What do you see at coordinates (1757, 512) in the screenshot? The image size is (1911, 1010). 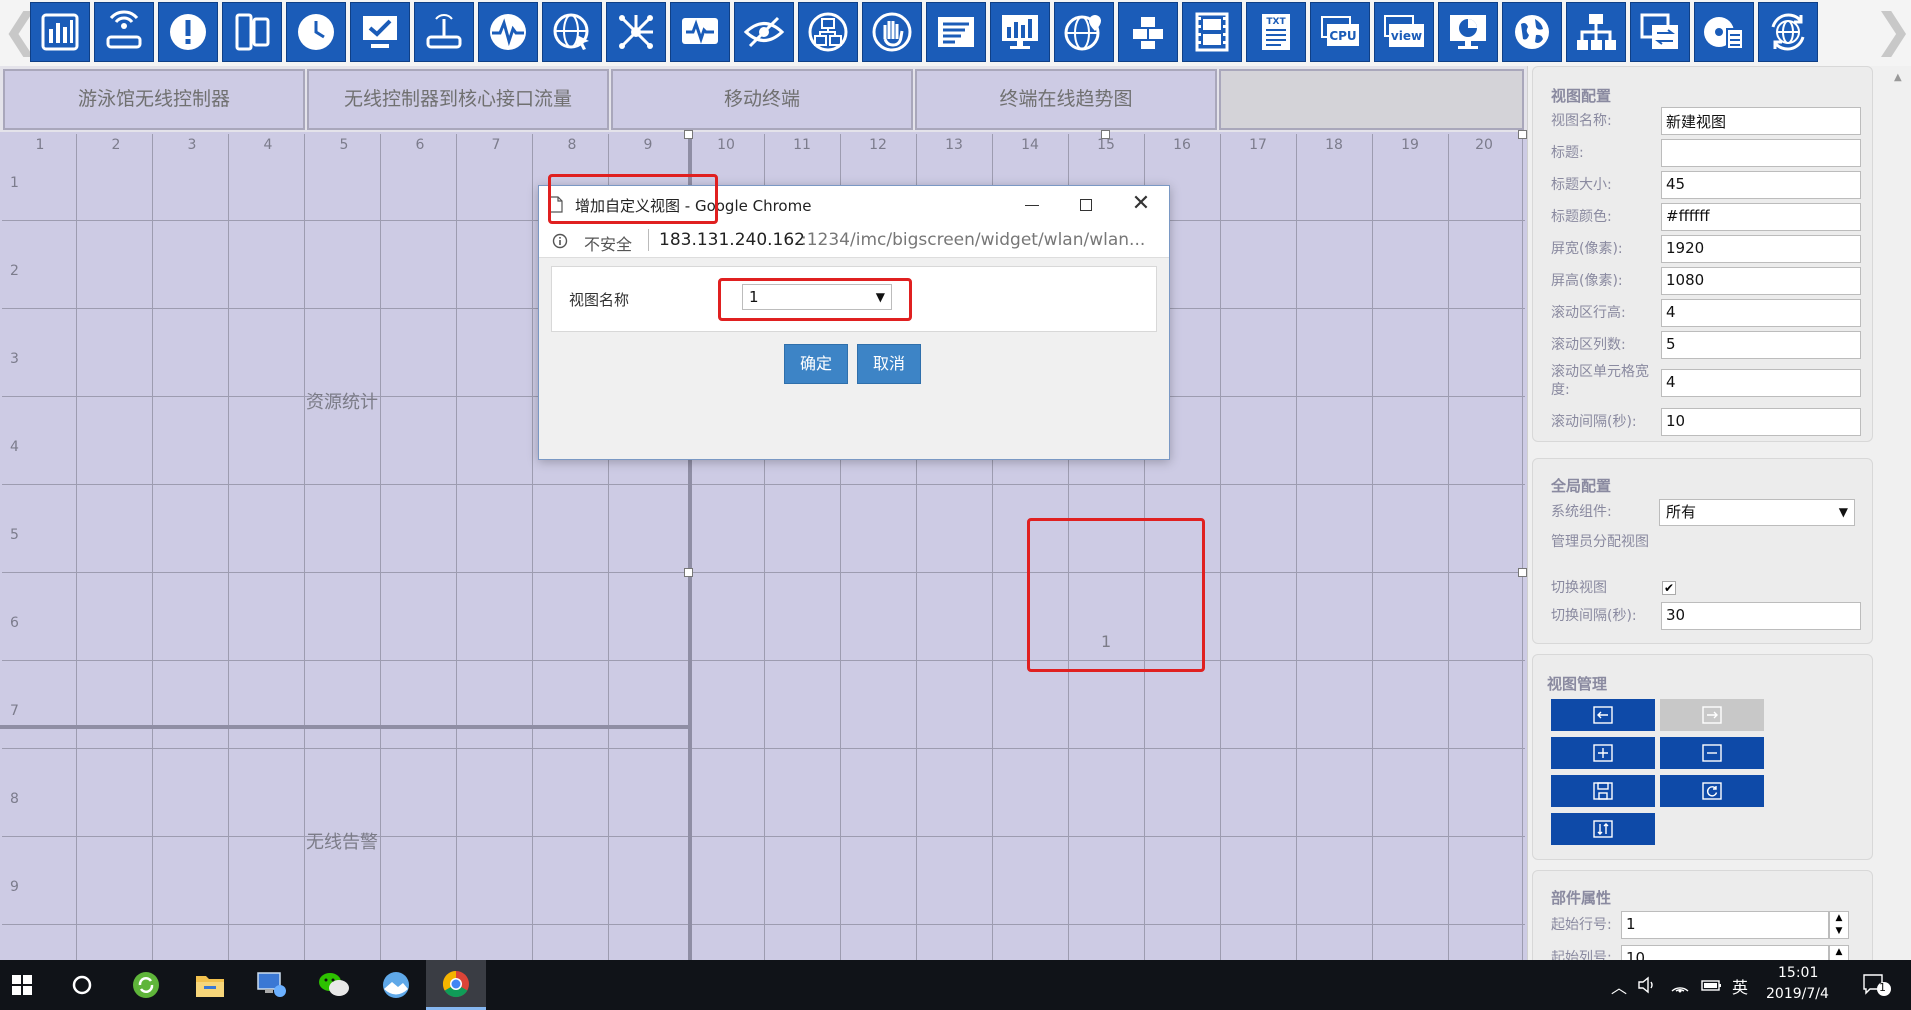 I see `system-component-select: 所有 ▼` at bounding box center [1757, 512].